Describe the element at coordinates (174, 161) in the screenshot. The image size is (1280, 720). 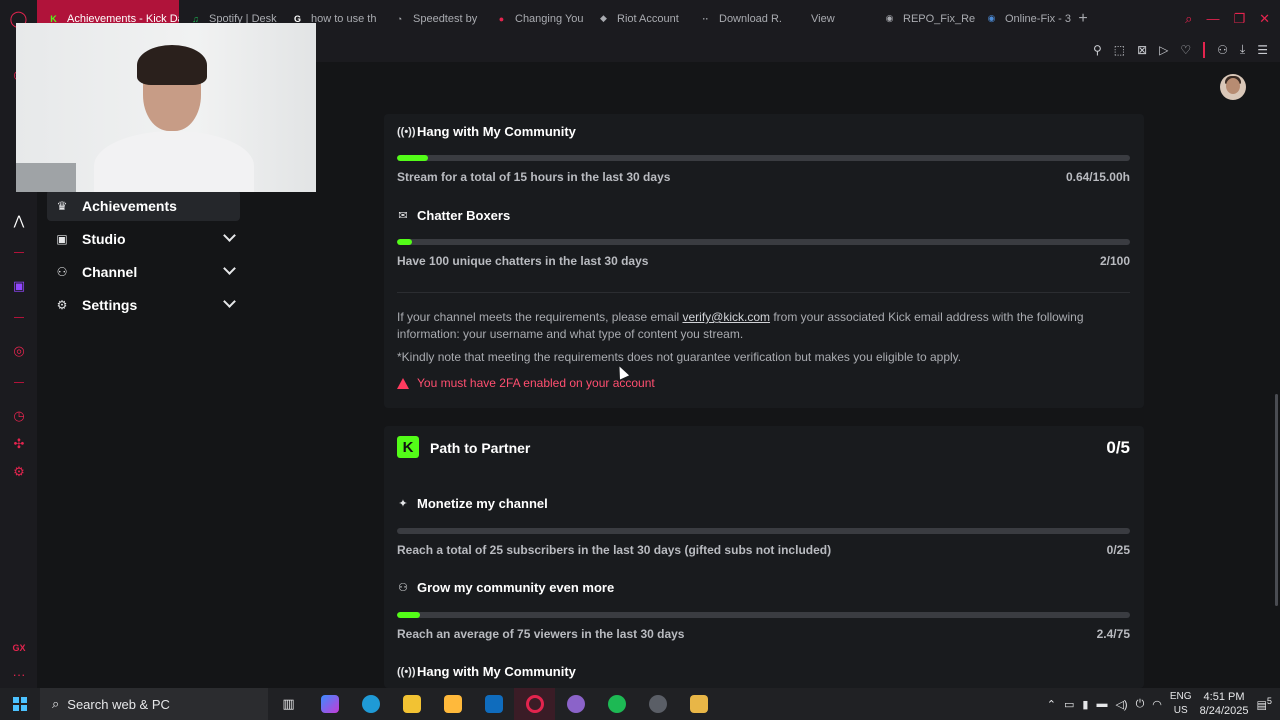
I see `webcam-person-body` at that location.